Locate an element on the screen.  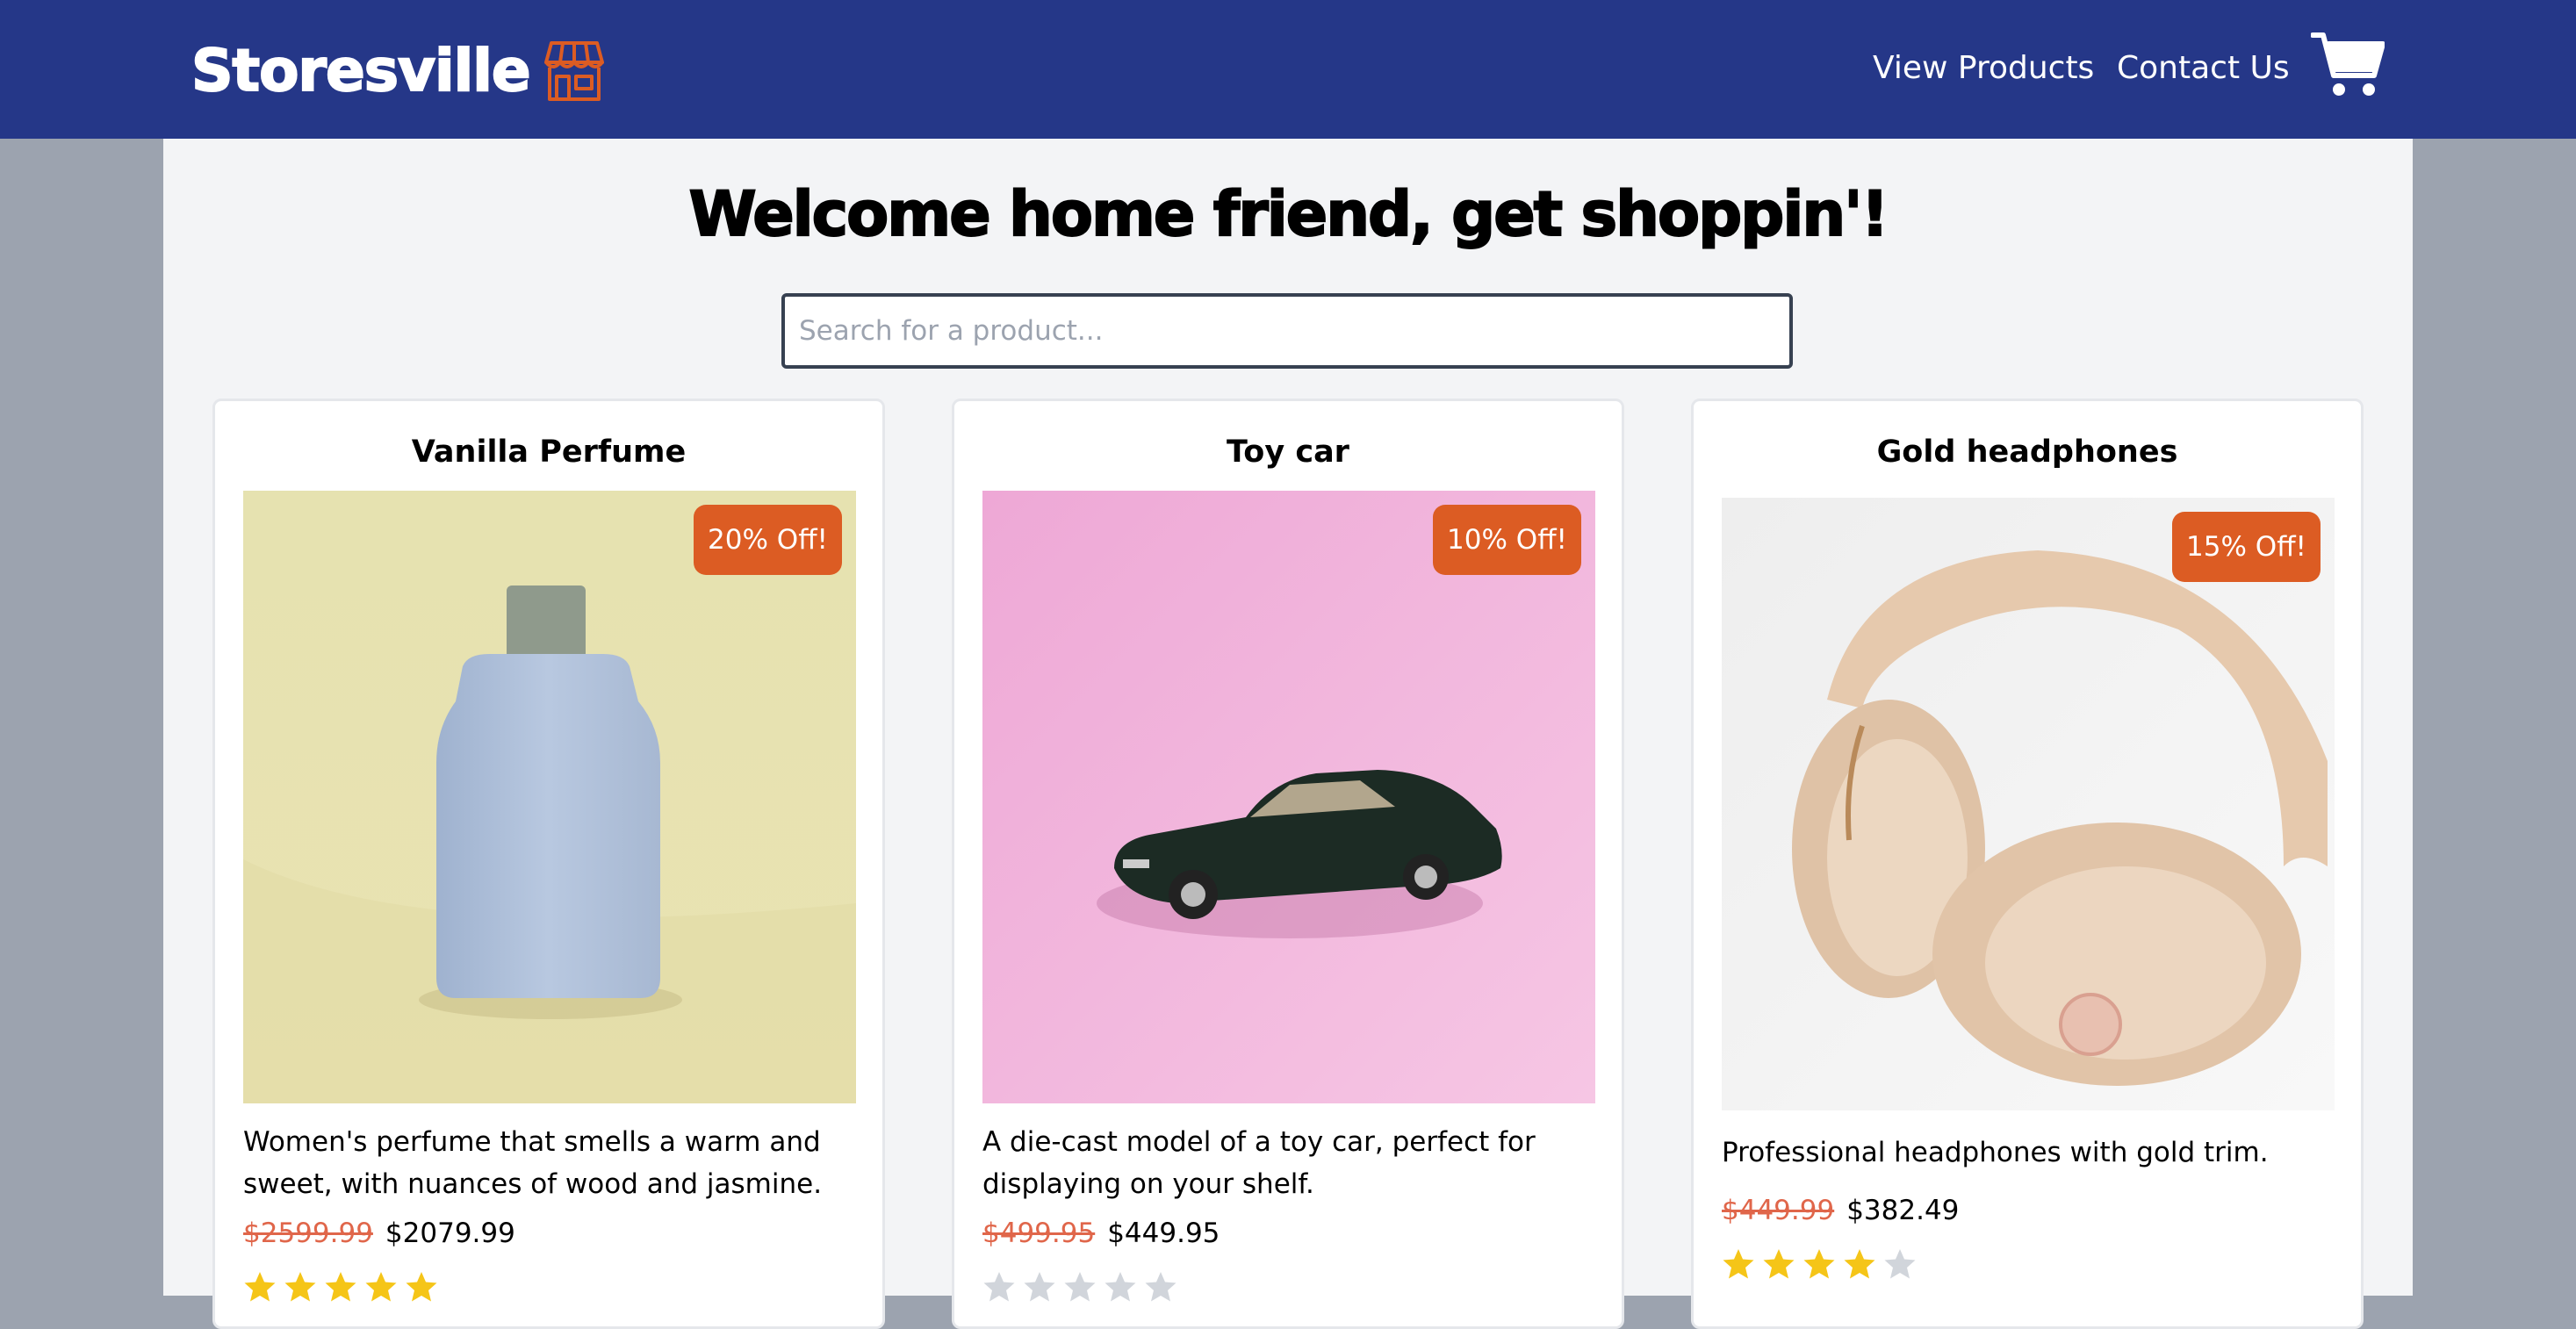
product-title: Toy car is located at coordinates (1288, 452).